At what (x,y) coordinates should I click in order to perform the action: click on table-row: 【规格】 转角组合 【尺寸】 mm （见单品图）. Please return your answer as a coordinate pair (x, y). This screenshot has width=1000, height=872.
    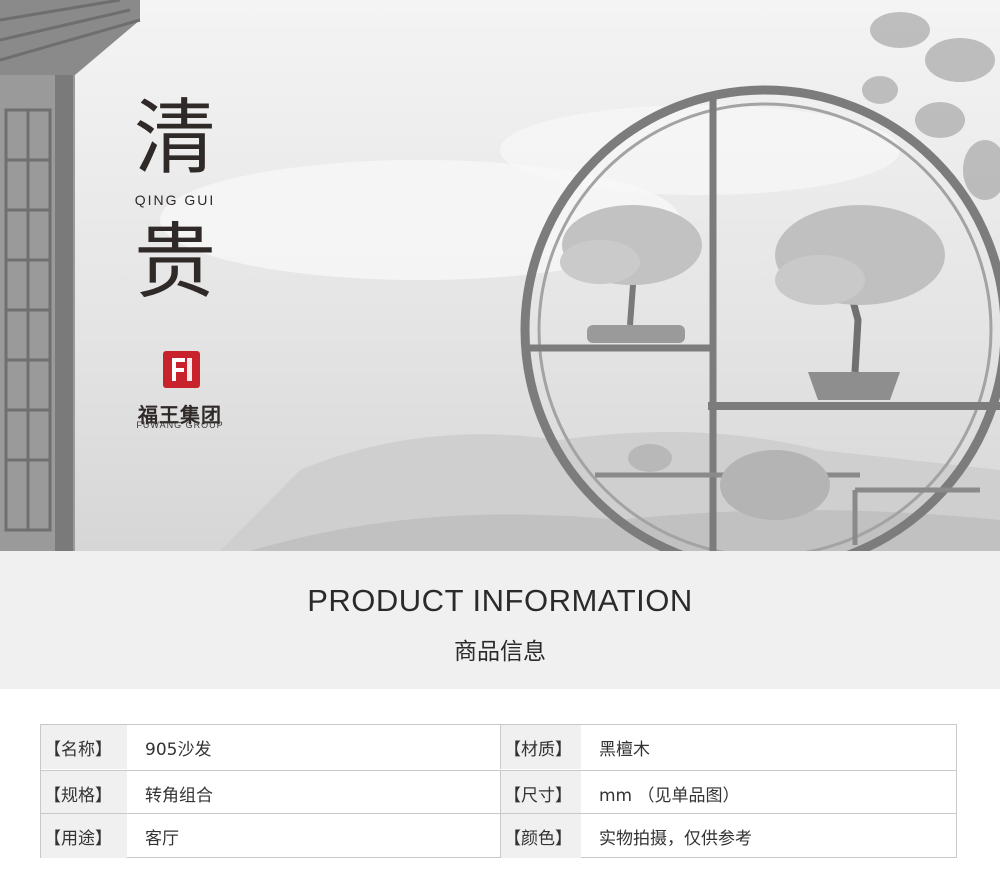
    Looking at the image, I should click on (498, 792).